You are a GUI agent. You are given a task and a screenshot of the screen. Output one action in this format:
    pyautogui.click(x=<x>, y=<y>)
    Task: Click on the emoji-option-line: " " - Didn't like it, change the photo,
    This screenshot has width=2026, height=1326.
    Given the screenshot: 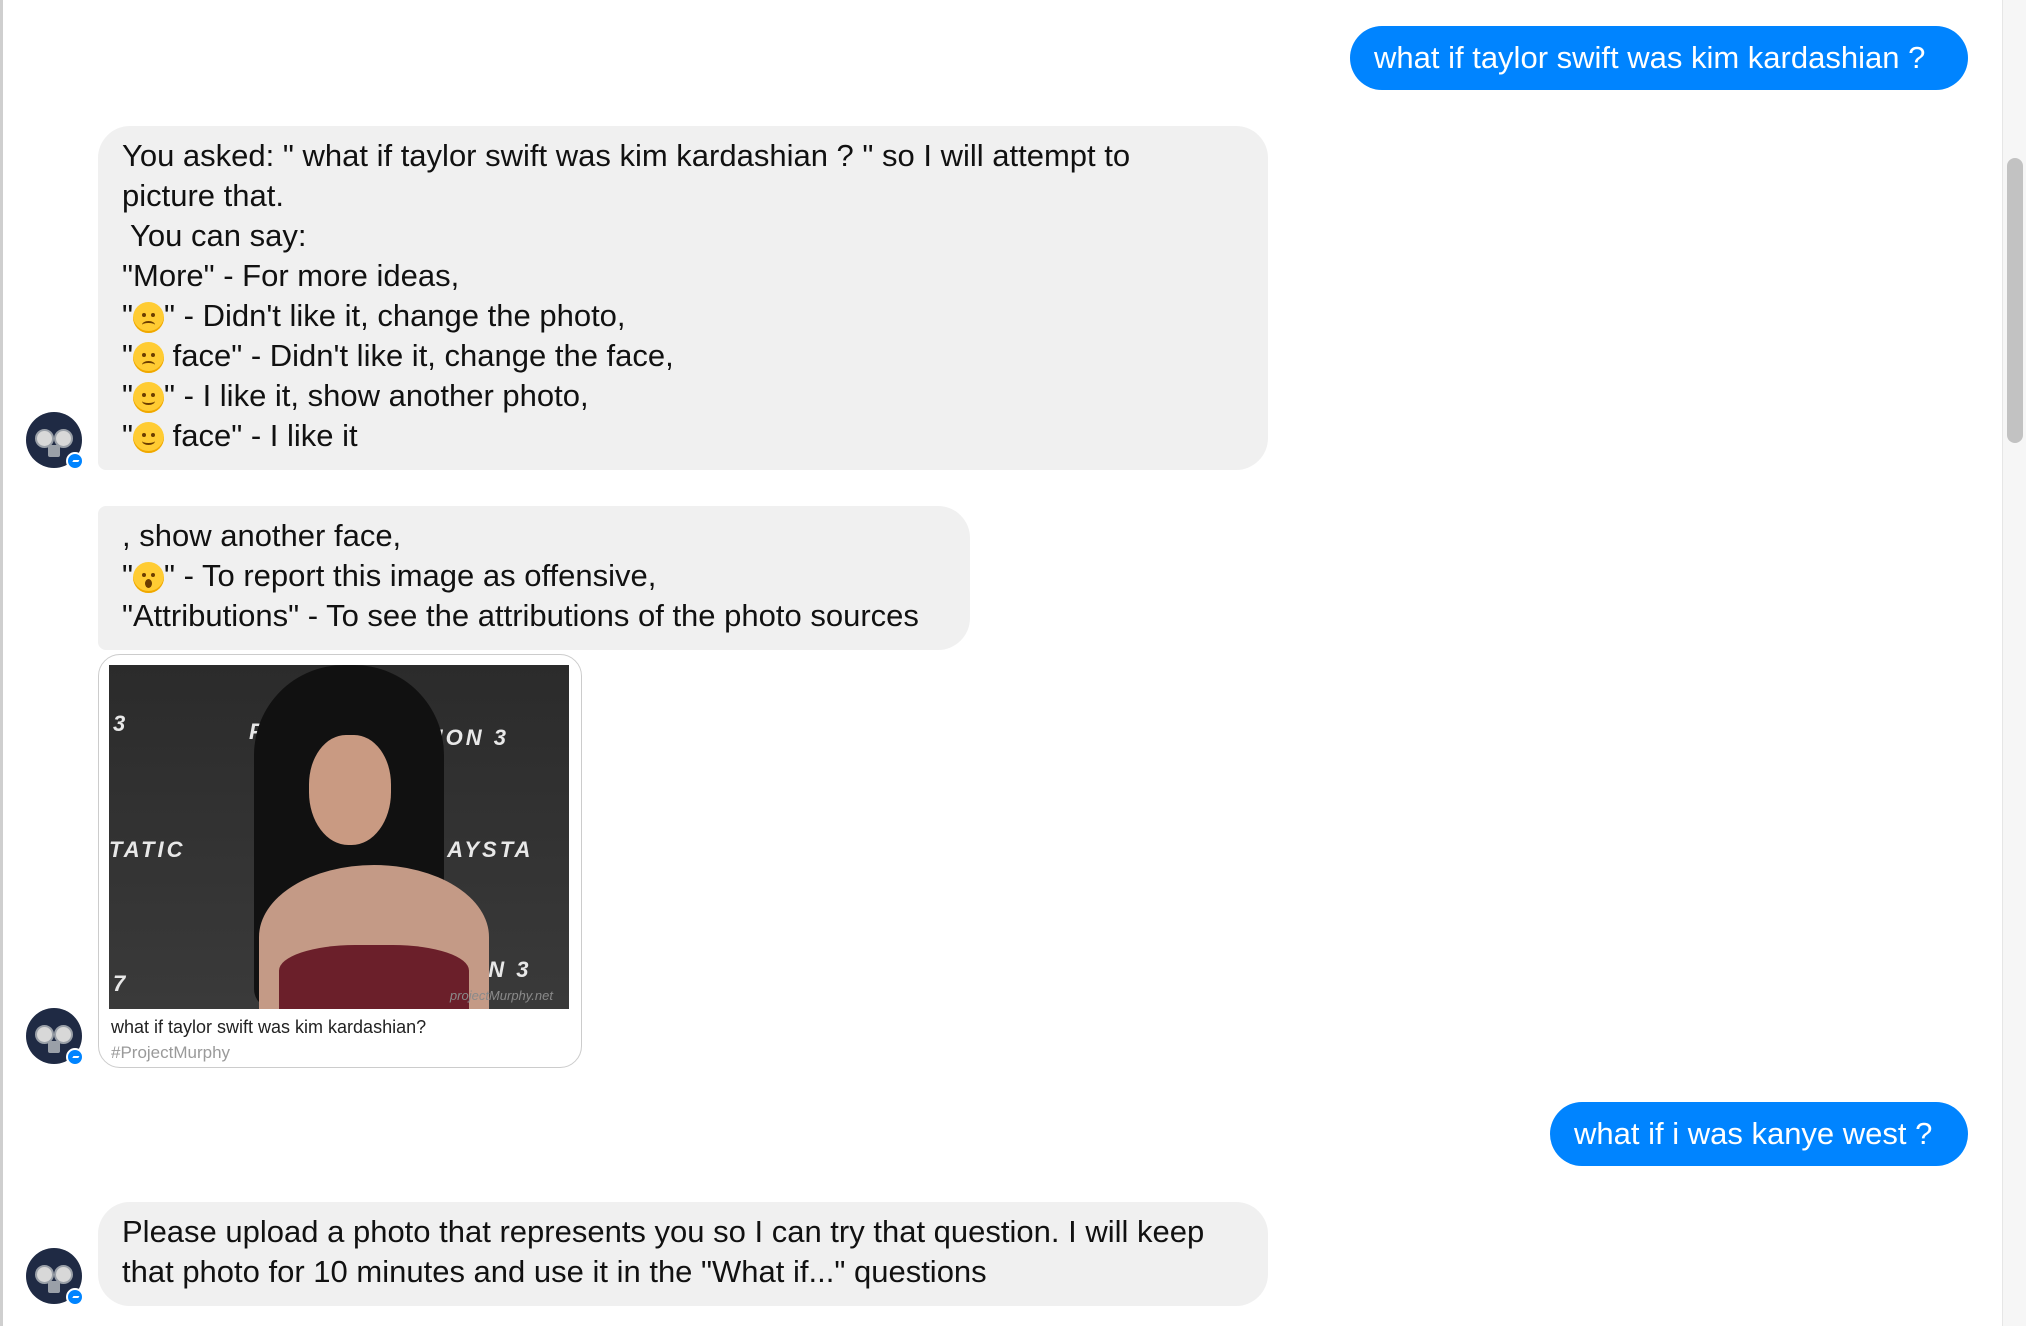 What is the action you would take?
    pyautogui.click(x=374, y=315)
    